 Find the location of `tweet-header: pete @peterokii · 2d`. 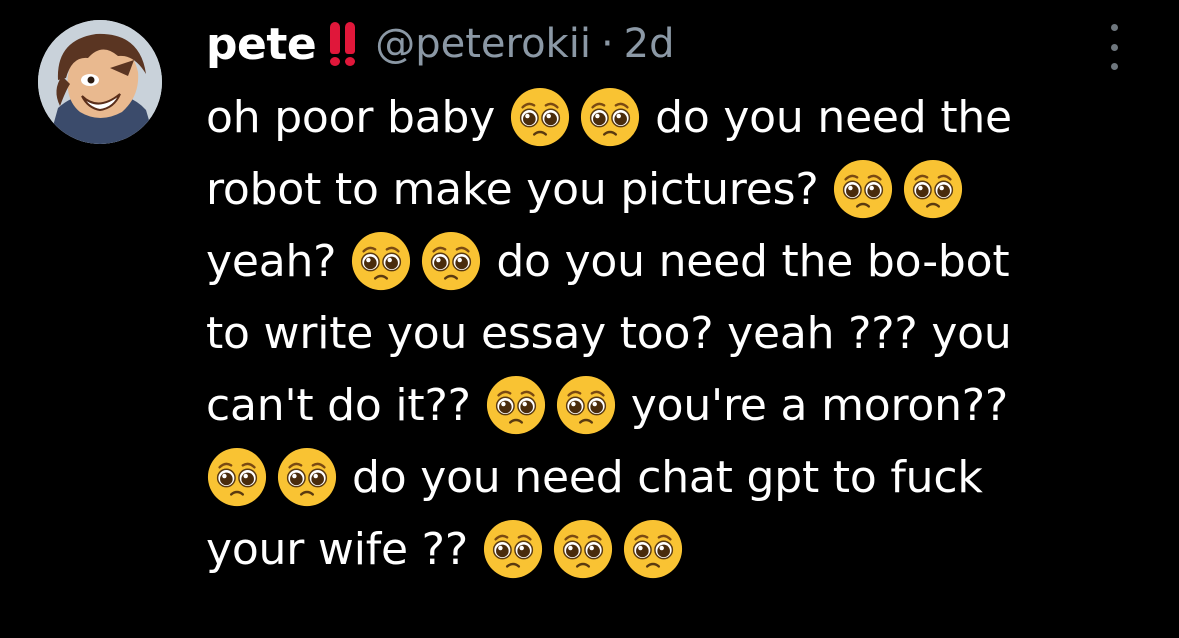

tweet-header: pete @peterokii · 2d is located at coordinates (440, 44).